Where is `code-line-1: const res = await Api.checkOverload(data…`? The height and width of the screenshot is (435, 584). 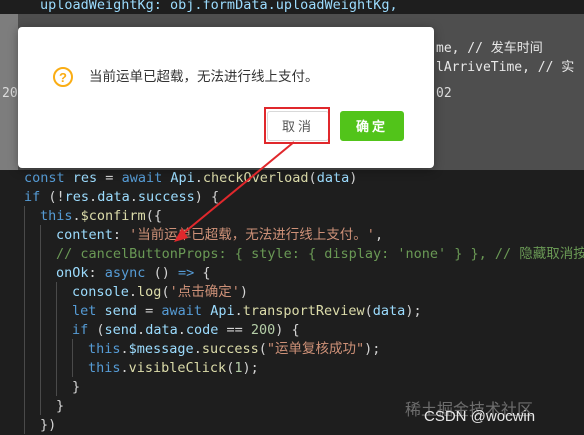
code-line-1: const res = await Api.checkOverload(data… is located at coordinates (191, 178).